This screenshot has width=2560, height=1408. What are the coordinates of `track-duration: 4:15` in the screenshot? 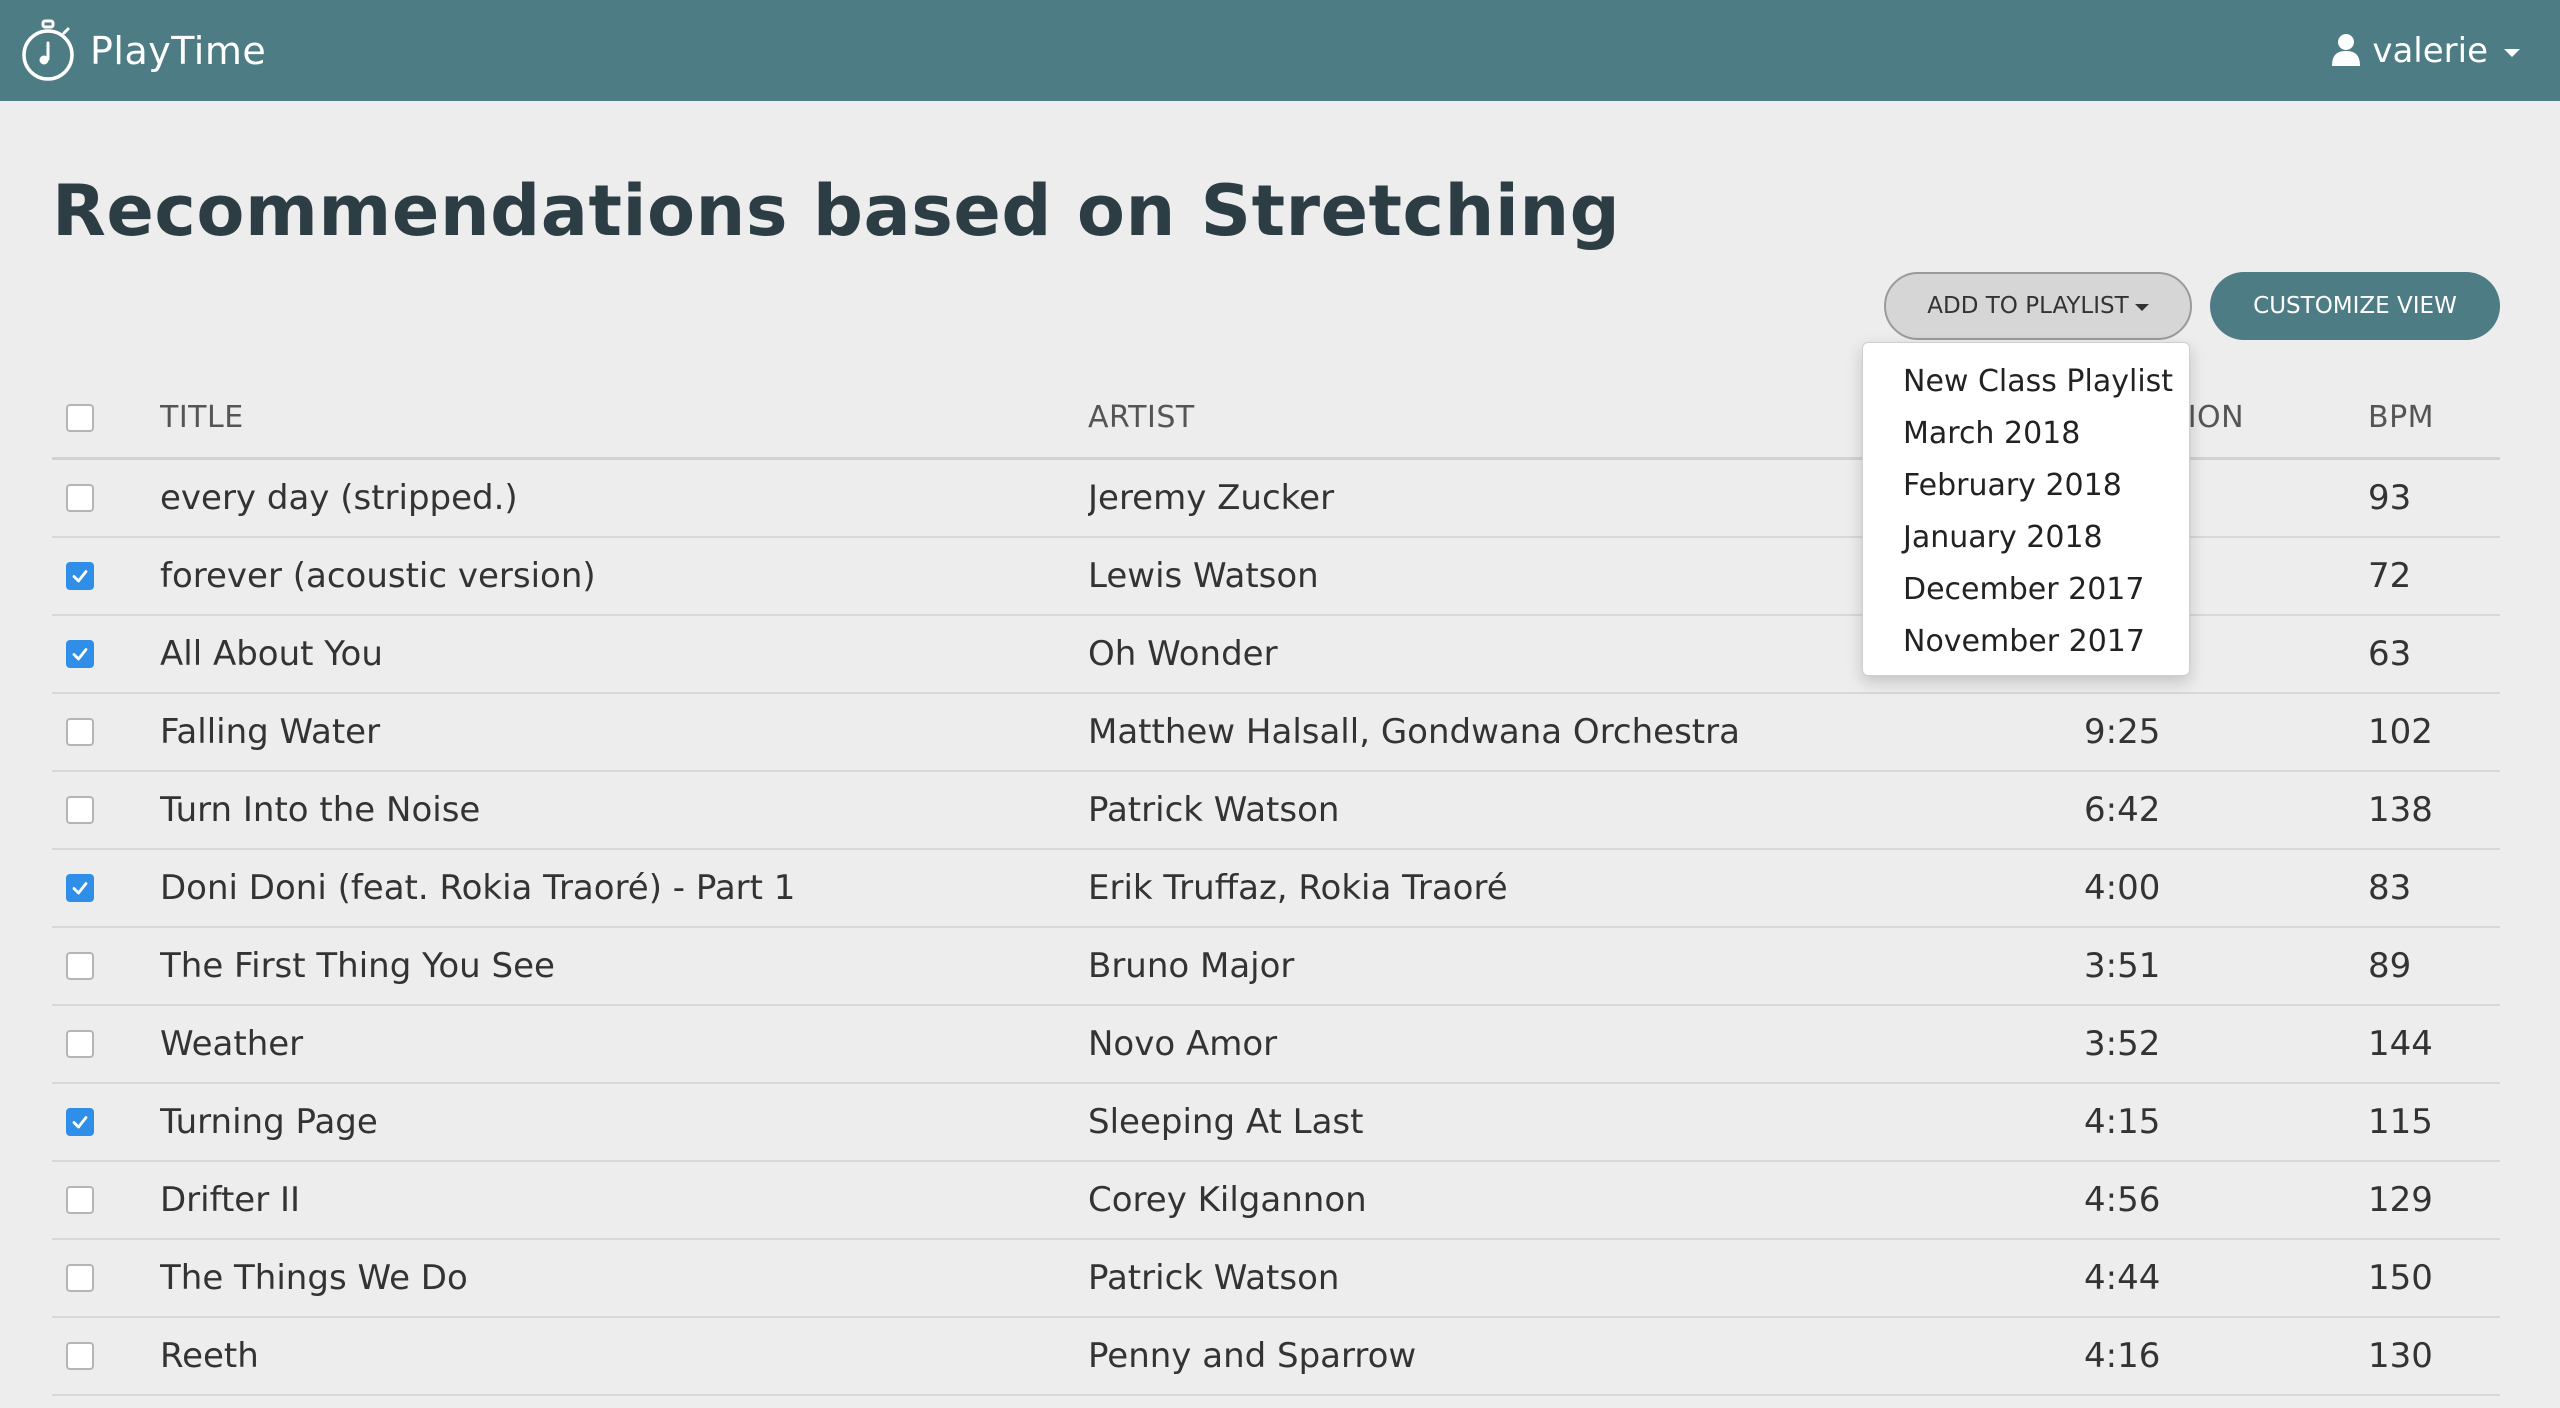 It's located at (2122, 1122).